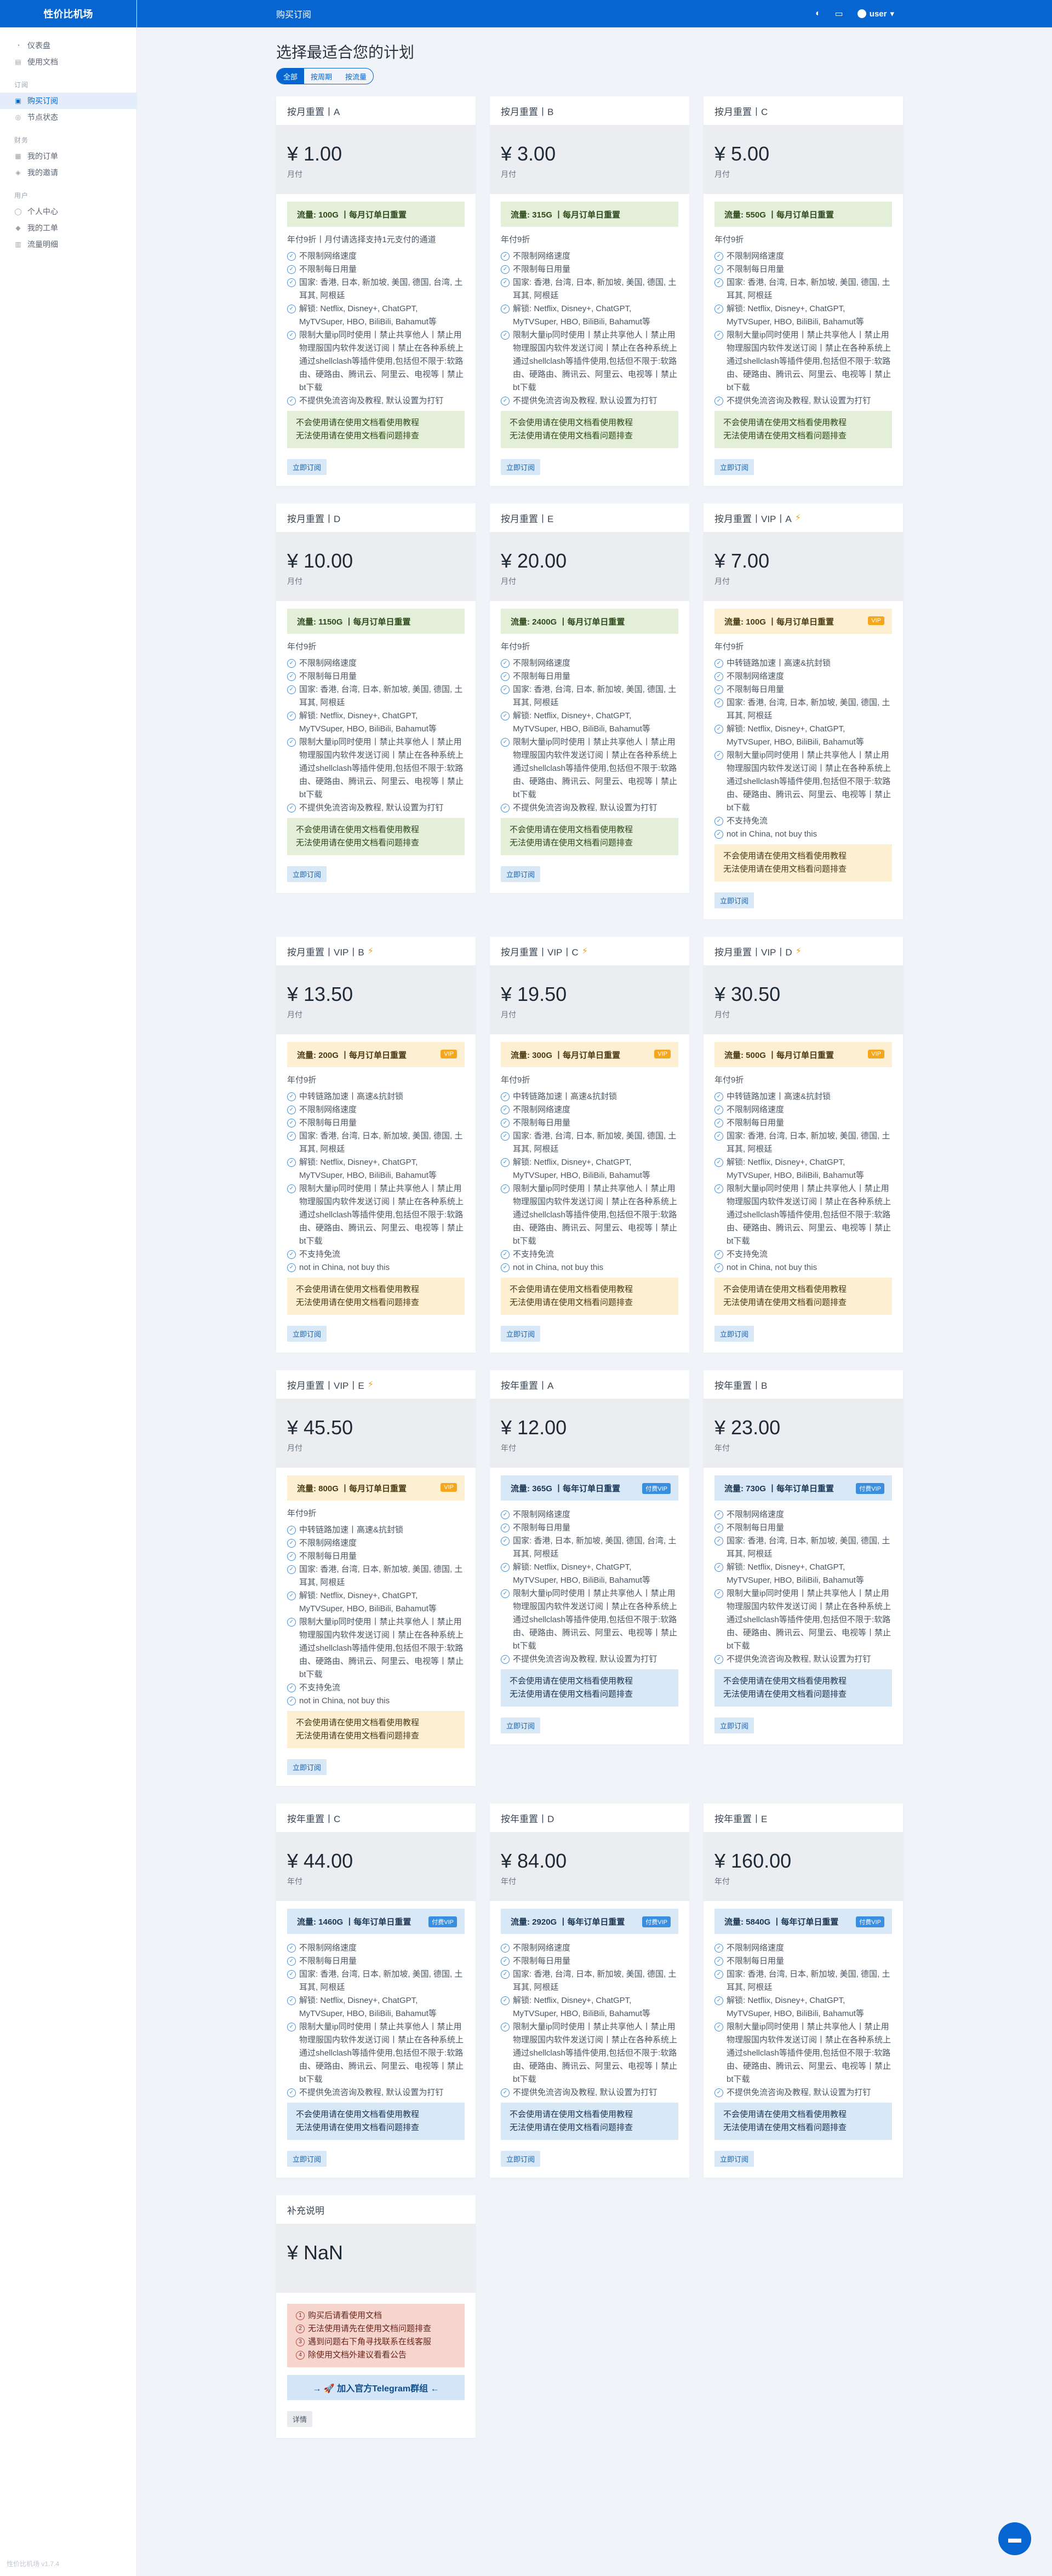 The image size is (1052, 2576). I want to click on sidebar-item: ◈ 我的邀请, so click(68, 172).